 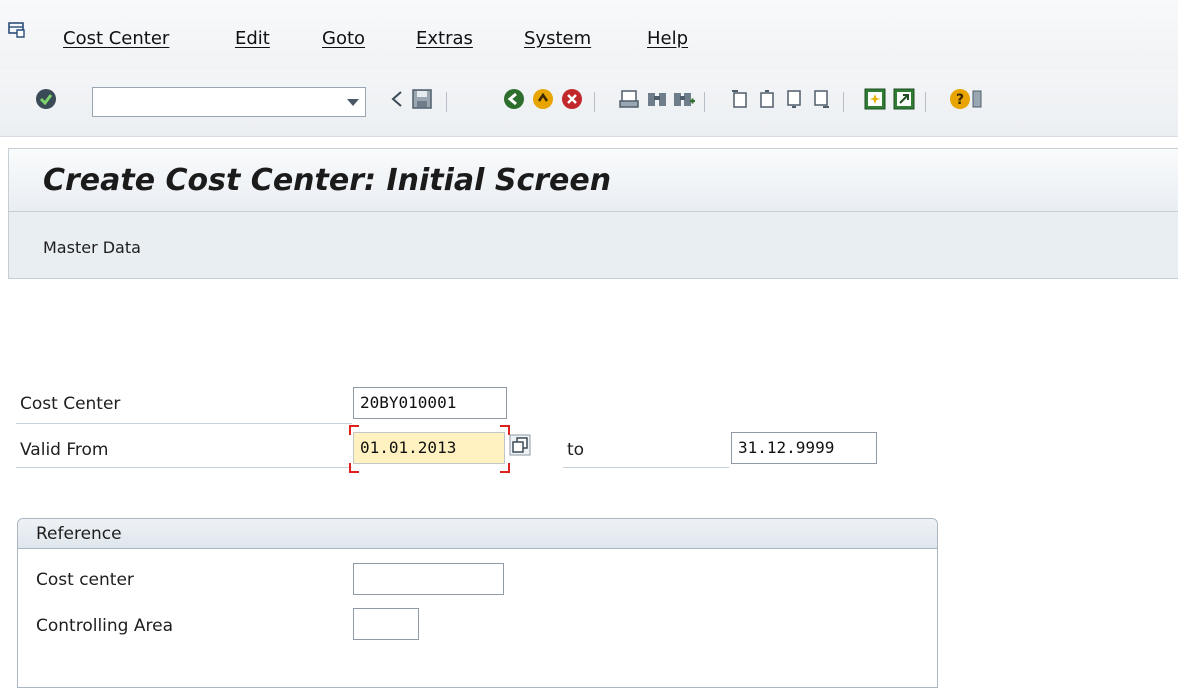 What do you see at coordinates (657, 99) in the screenshot?
I see `find-icon` at bounding box center [657, 99].